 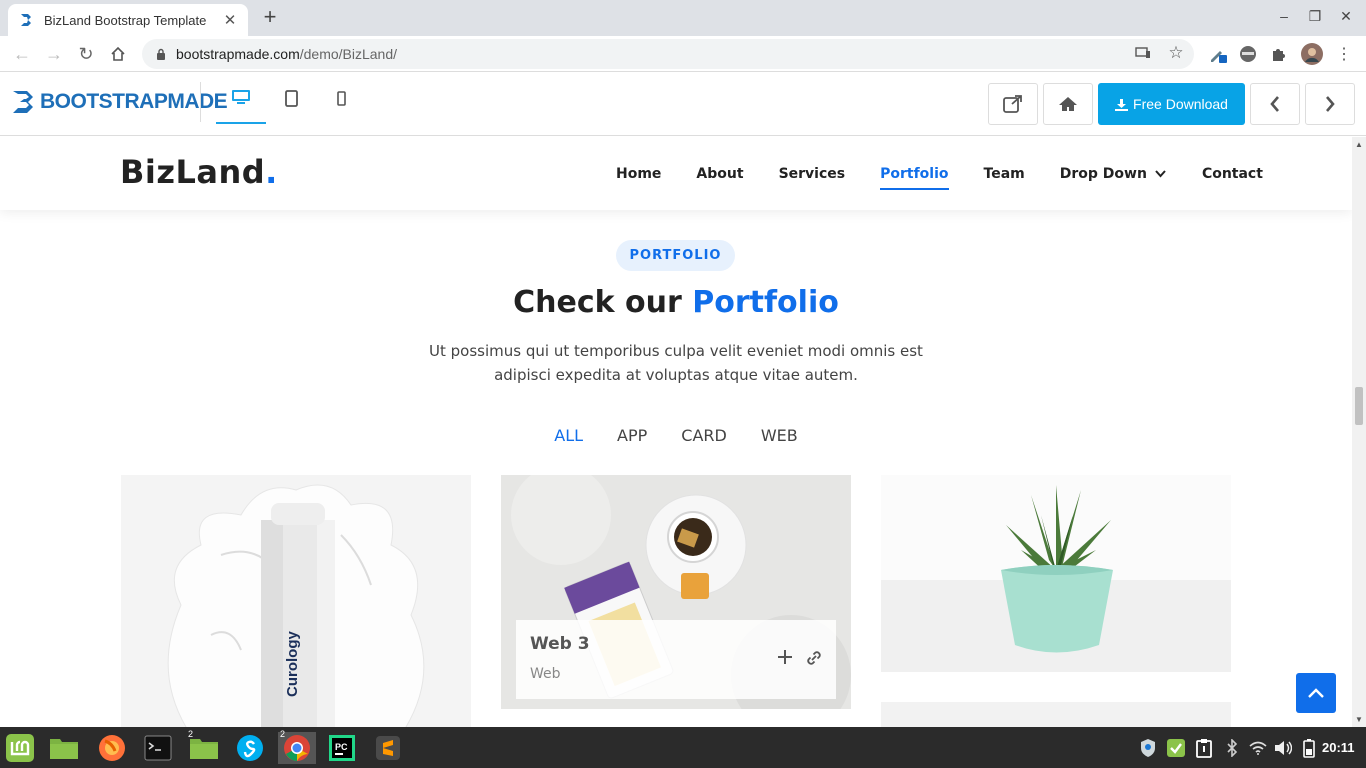 I want to click on desktop-icon, so click(x=241, y=97).